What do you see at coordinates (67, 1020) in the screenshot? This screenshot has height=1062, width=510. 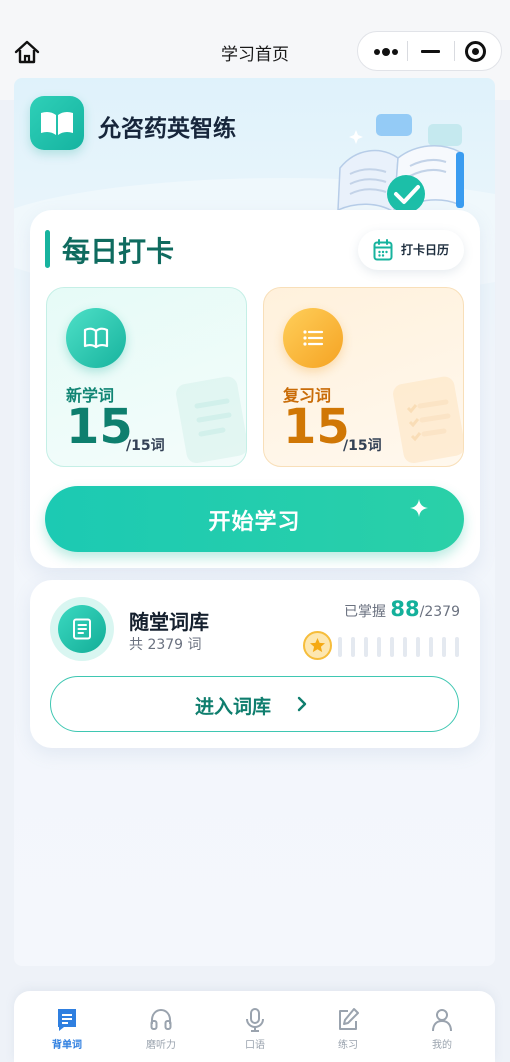 I see `word-card-icon` at bounding box center [67, 1020].